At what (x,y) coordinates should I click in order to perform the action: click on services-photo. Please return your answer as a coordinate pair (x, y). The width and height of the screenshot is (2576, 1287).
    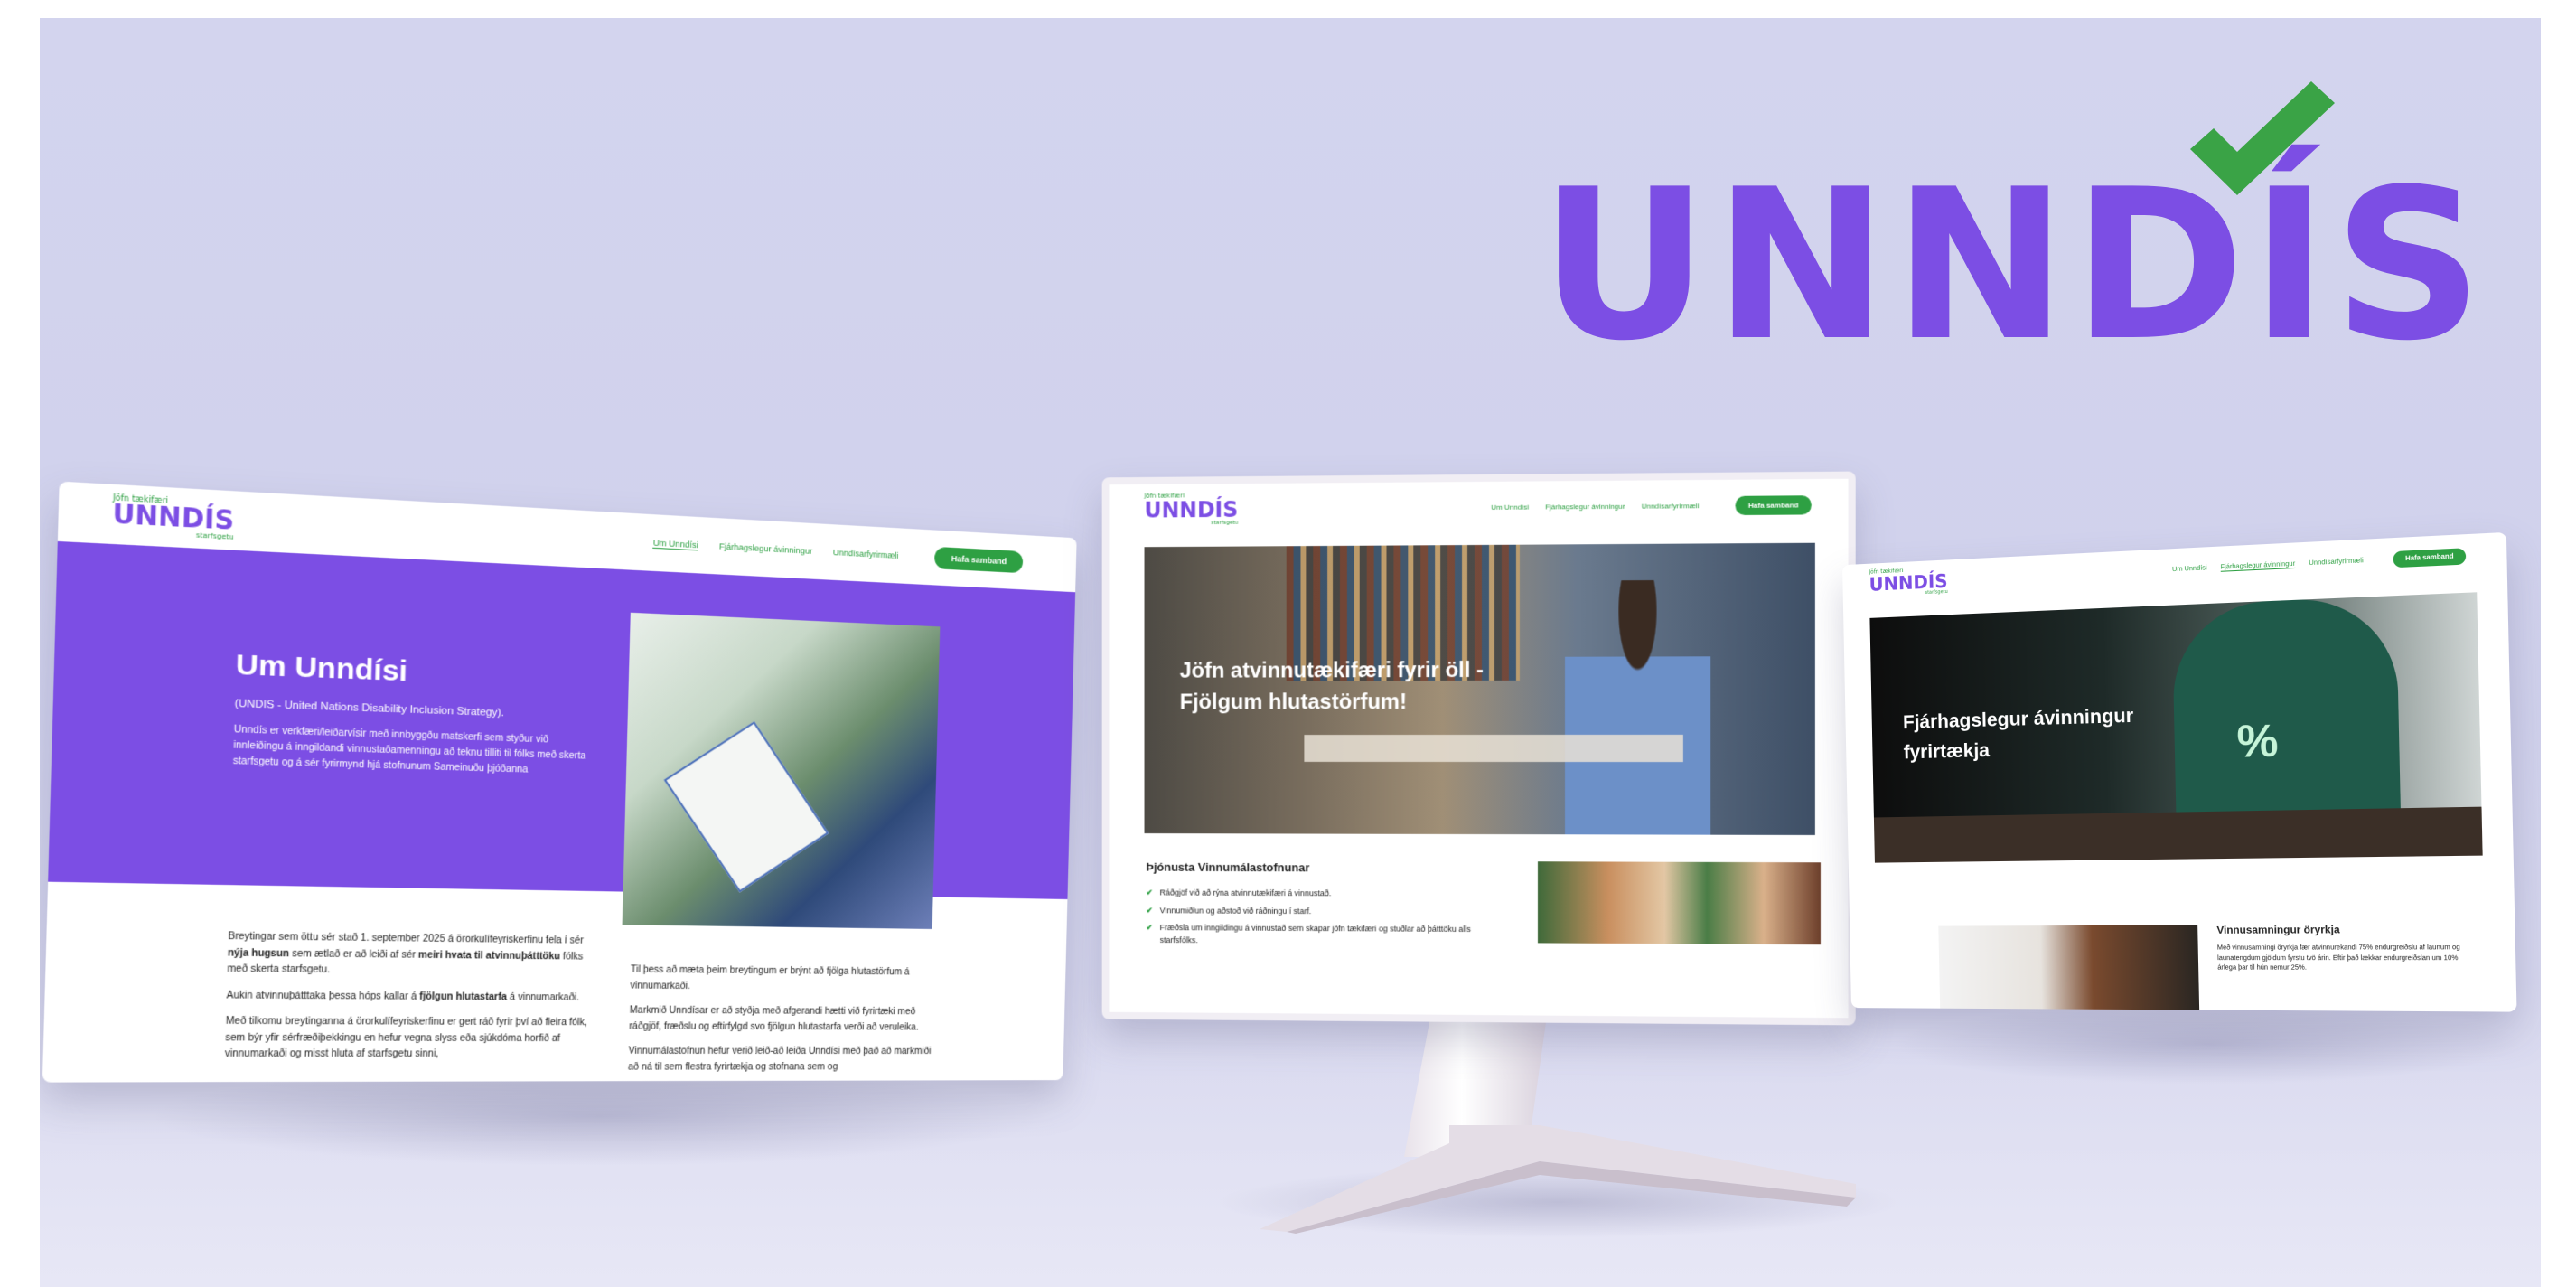
    Looking at the image, I should click on (1679, 903).